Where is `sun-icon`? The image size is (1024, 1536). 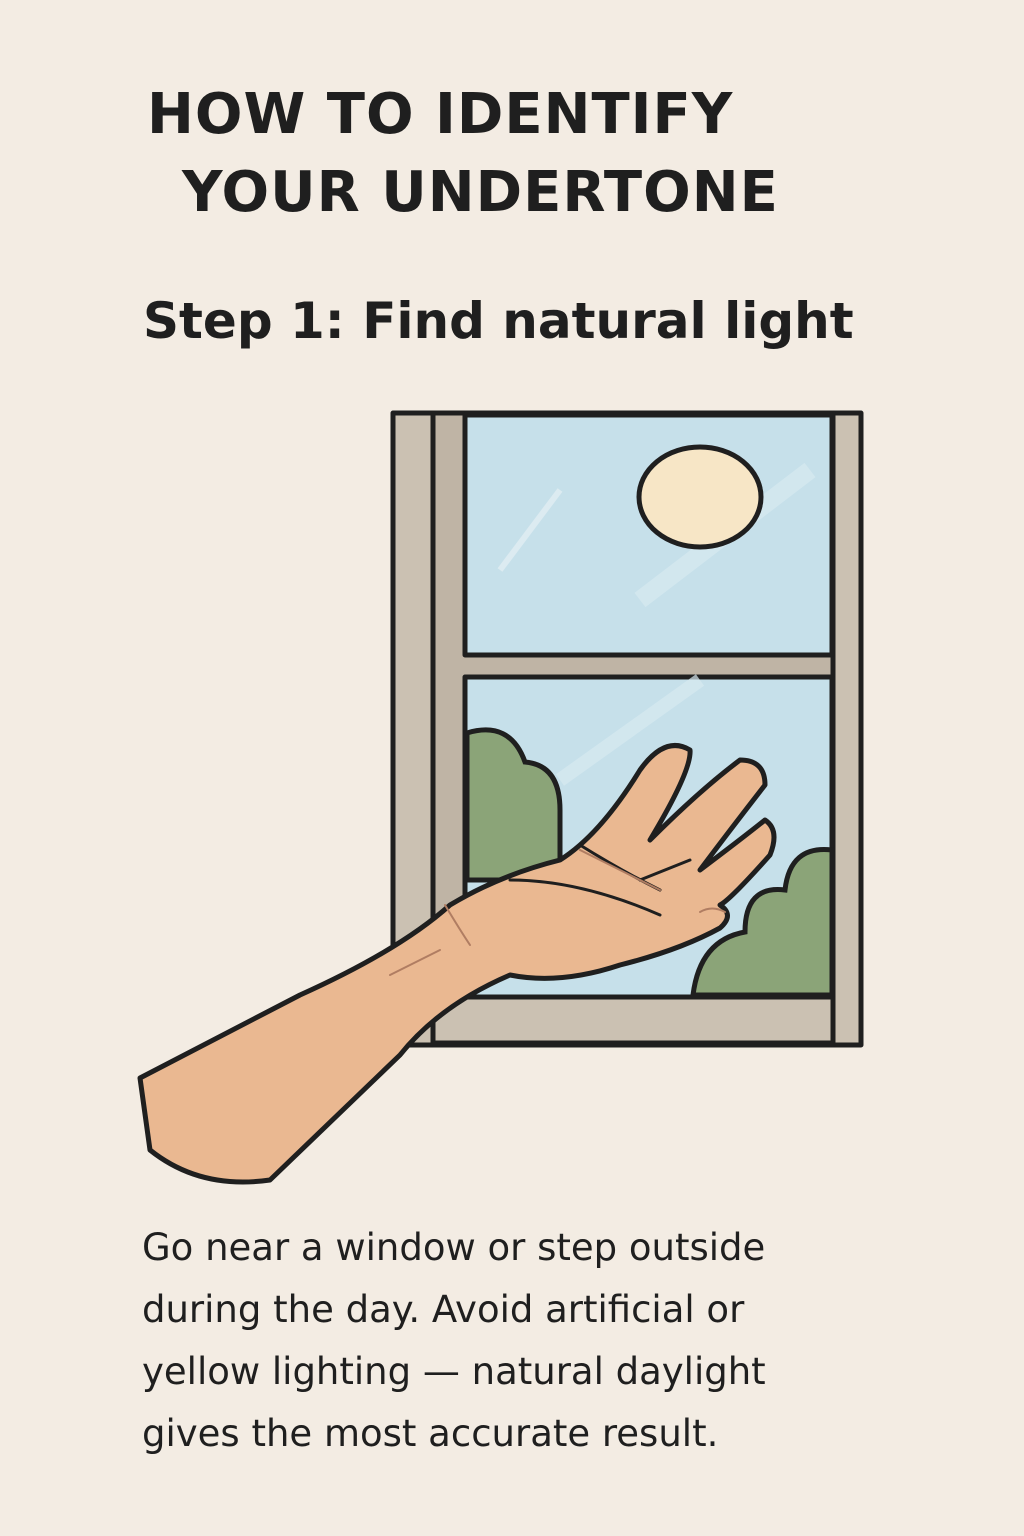
sun-icon is located at coordinates (700, 497).